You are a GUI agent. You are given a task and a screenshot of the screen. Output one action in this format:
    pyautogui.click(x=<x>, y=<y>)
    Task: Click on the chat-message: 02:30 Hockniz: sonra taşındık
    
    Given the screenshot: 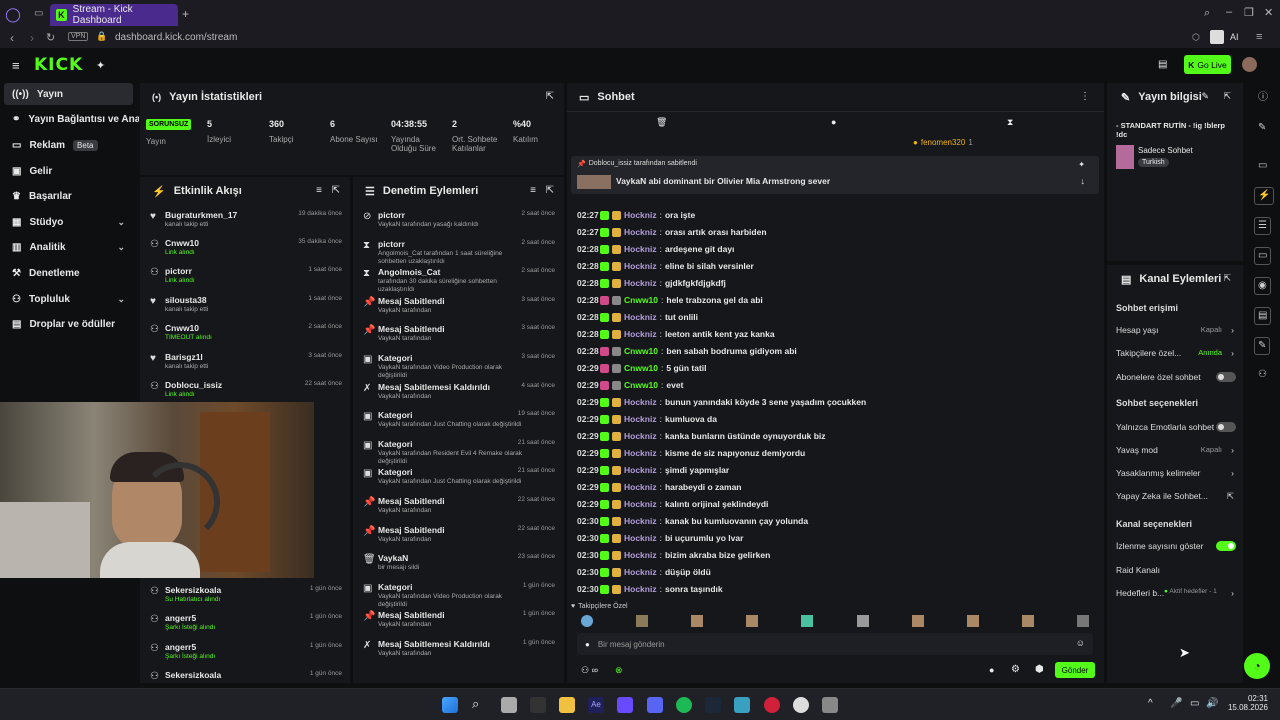 What is the action you would take?
    pyautogui.click(x=650, y=589)
    